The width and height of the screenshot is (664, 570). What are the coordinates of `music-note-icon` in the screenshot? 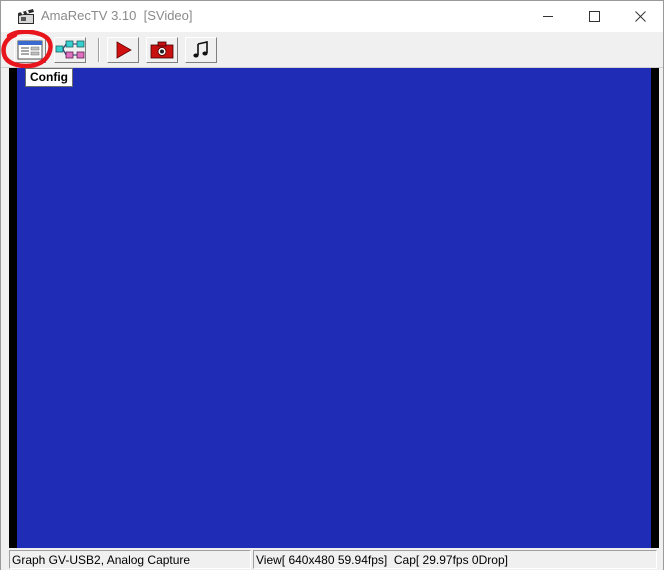 It's located at (200, 49).